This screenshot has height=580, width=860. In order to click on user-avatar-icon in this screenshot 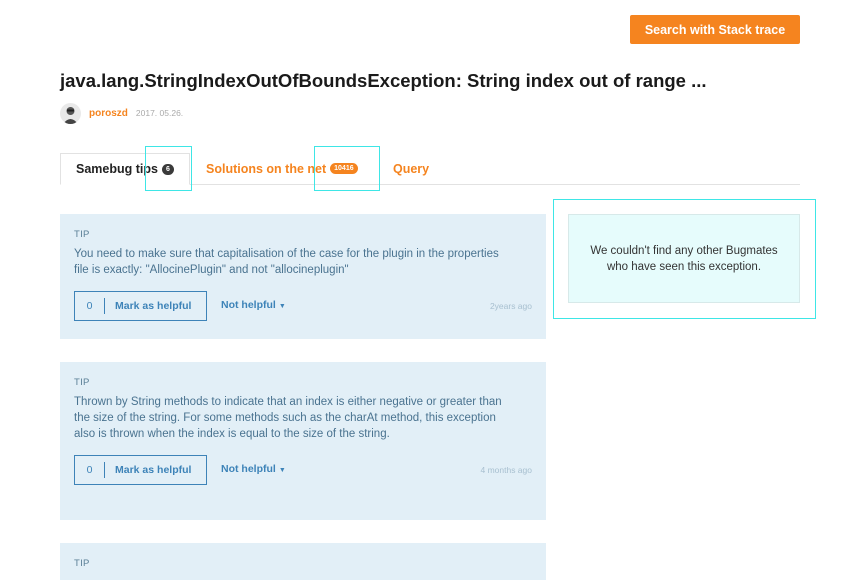, I will do `click(70, 115)`.